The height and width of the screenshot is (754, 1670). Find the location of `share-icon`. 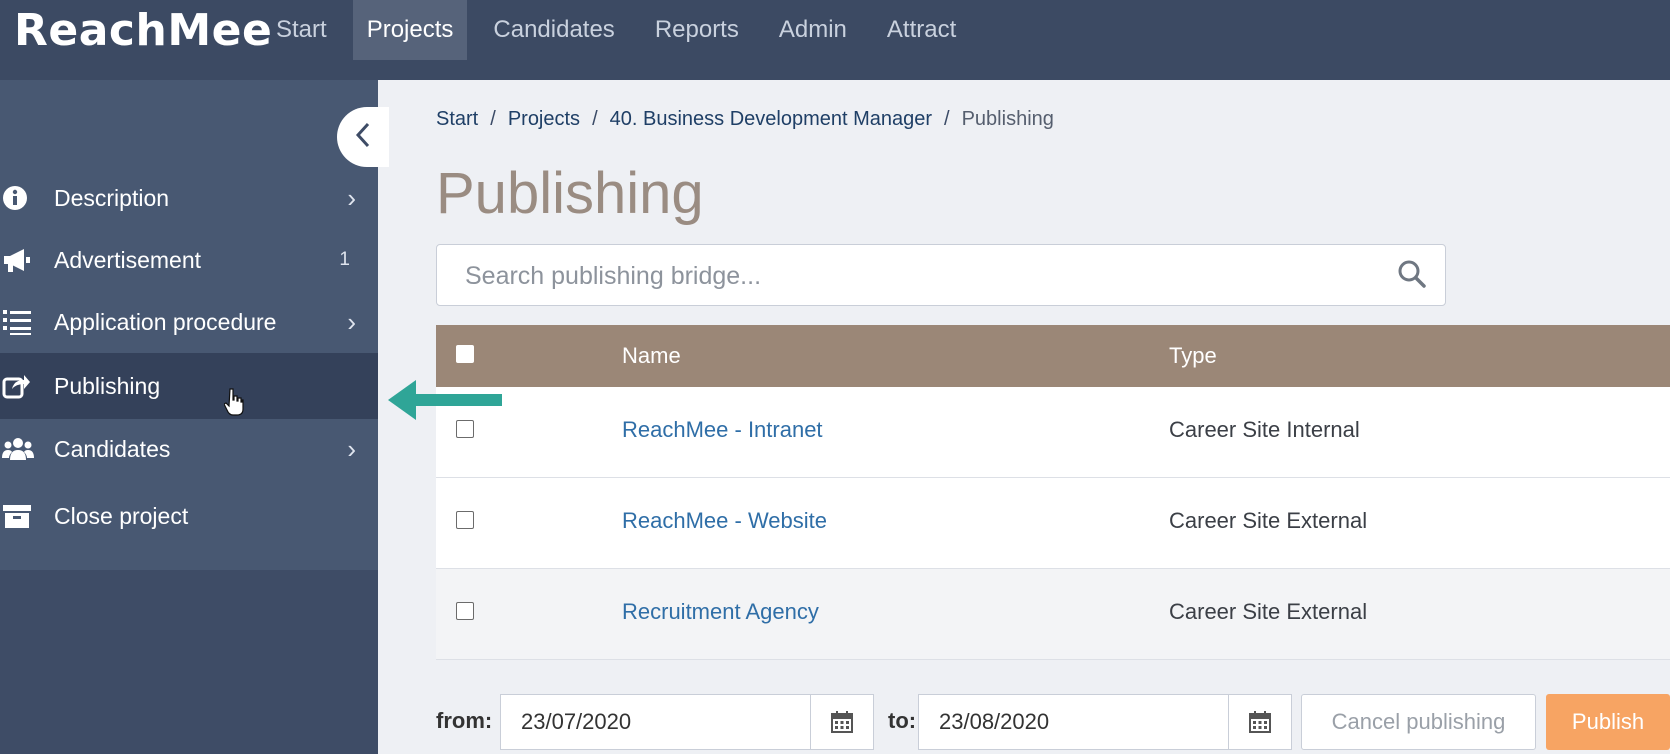

share-icon is located at coordinates (20, 386).